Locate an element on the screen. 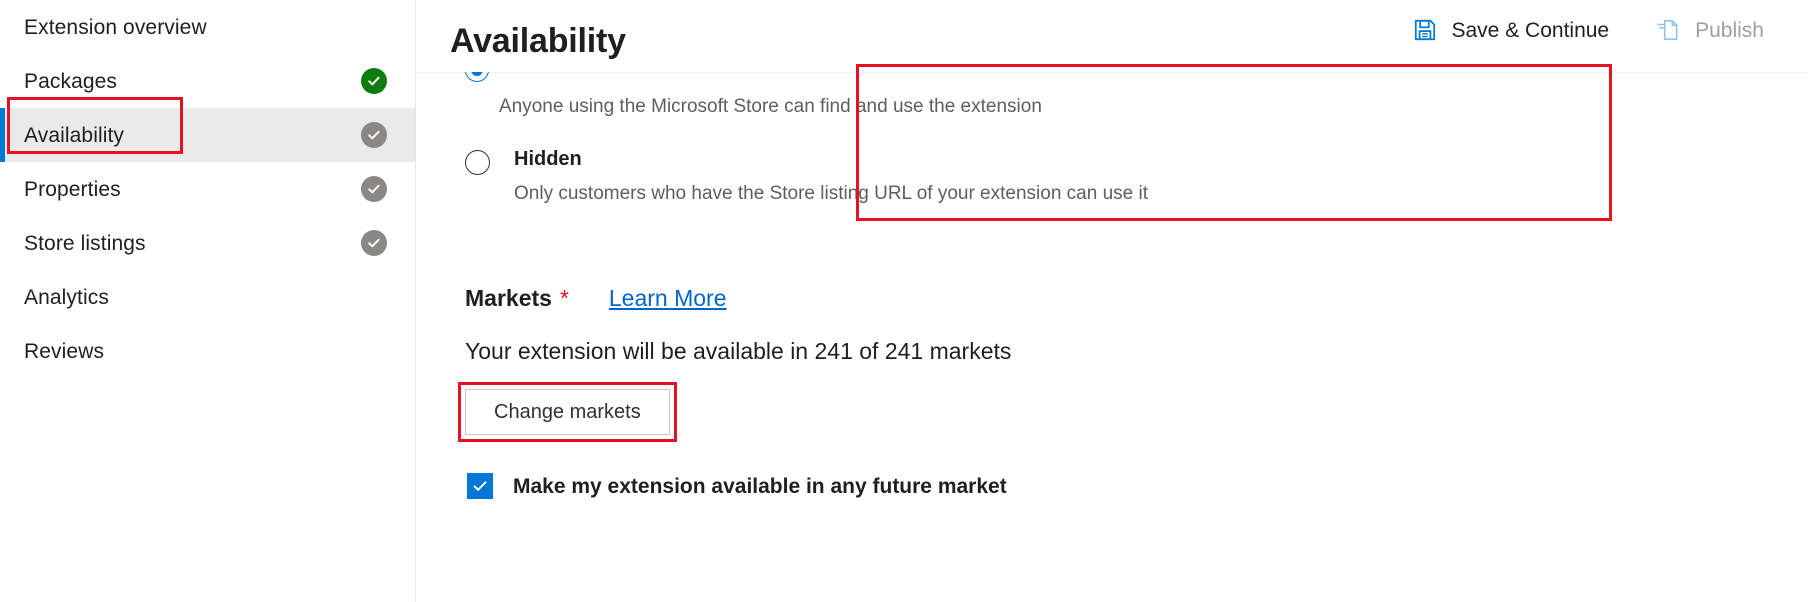 The width and height of the screenshot is (1808, 602). sidebar-item-analytics: Analytics is located at coordinates (207, 297).